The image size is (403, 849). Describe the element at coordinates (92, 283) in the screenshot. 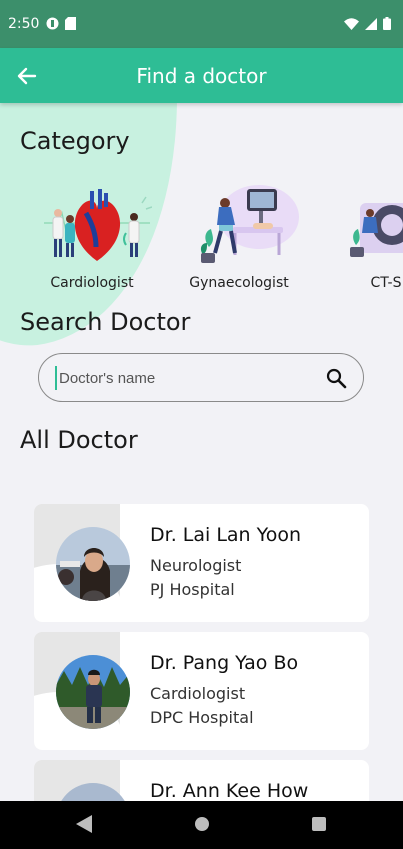

I see `category-label: Cardiologist` at that location.